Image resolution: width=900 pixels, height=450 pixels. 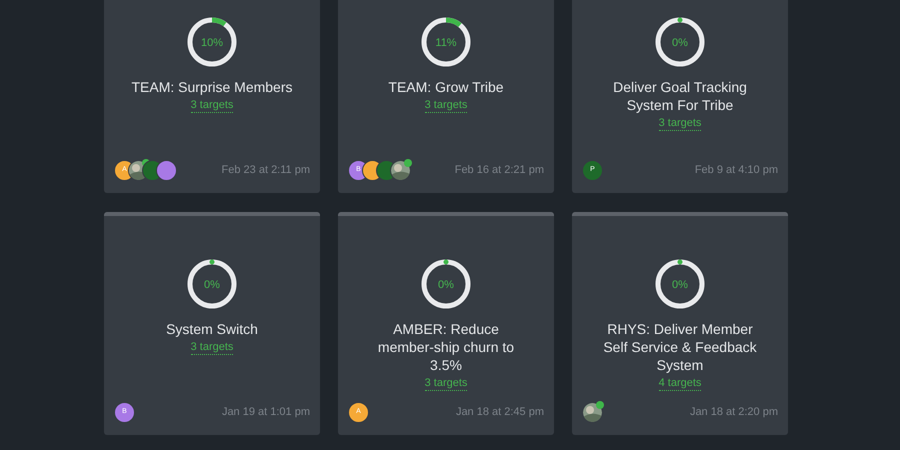 I want to click on goal-title: System Switch, so click(x=212, y=329).